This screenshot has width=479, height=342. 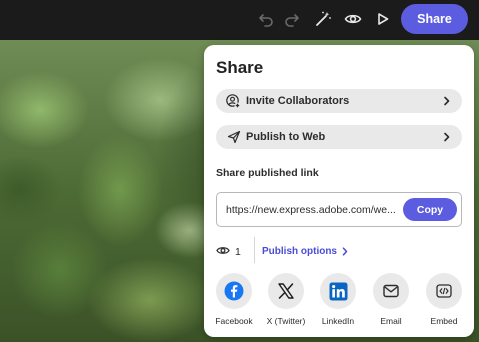 I want to click on share-twitter-button: X (Twitter), so click(x=286, y=299).